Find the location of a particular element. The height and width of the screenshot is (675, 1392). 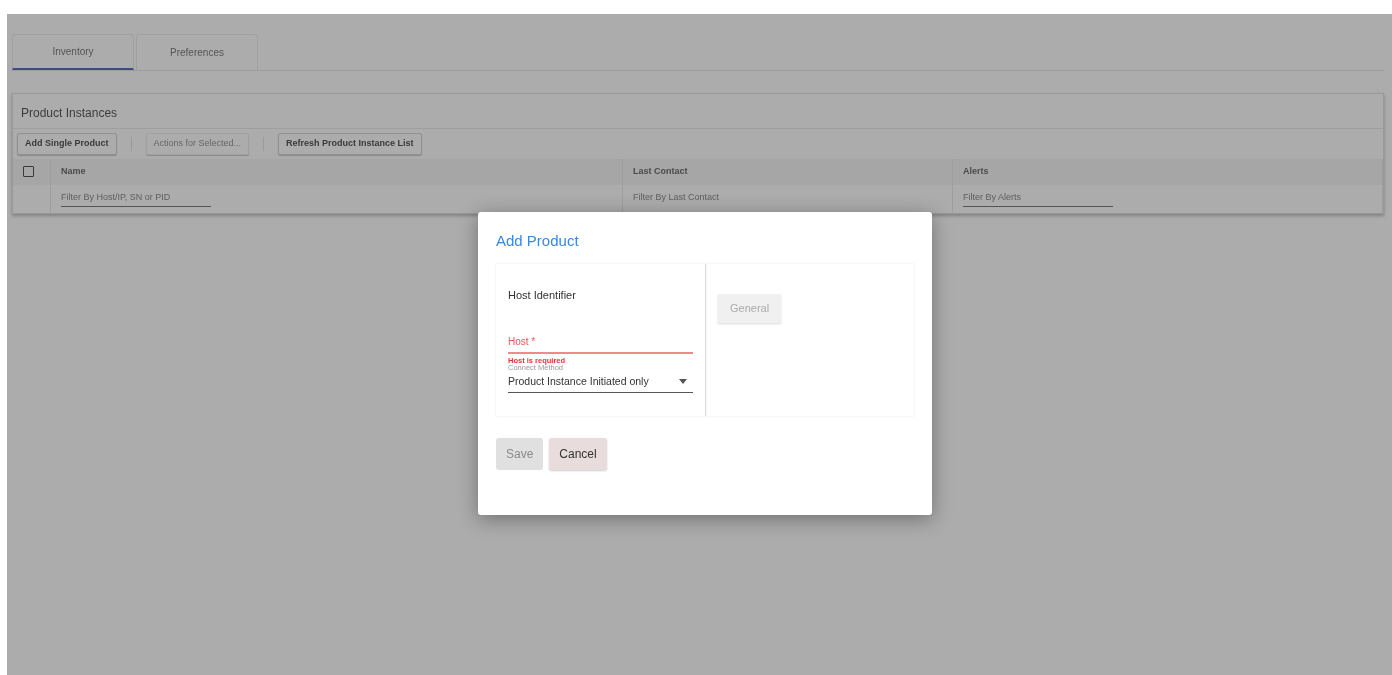

dialog-button: Cancel is located at coordinates (578, 454).